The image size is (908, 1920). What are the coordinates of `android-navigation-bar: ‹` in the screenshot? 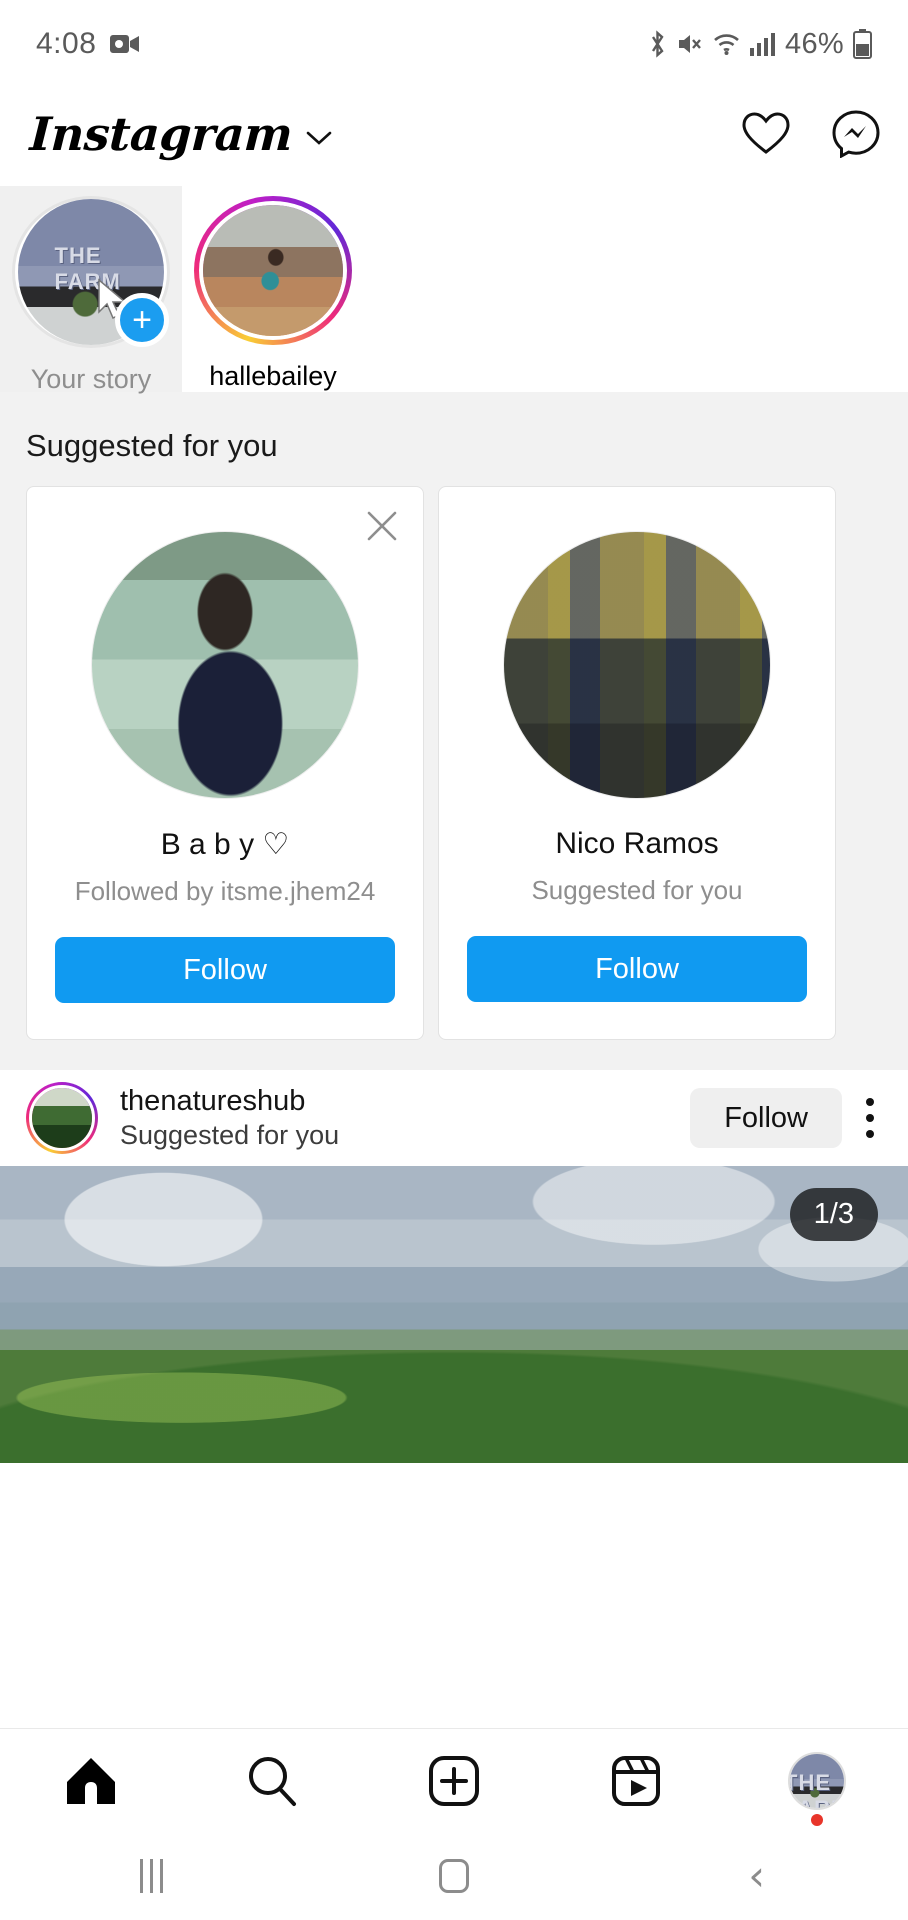 It's located at (454, 1876).